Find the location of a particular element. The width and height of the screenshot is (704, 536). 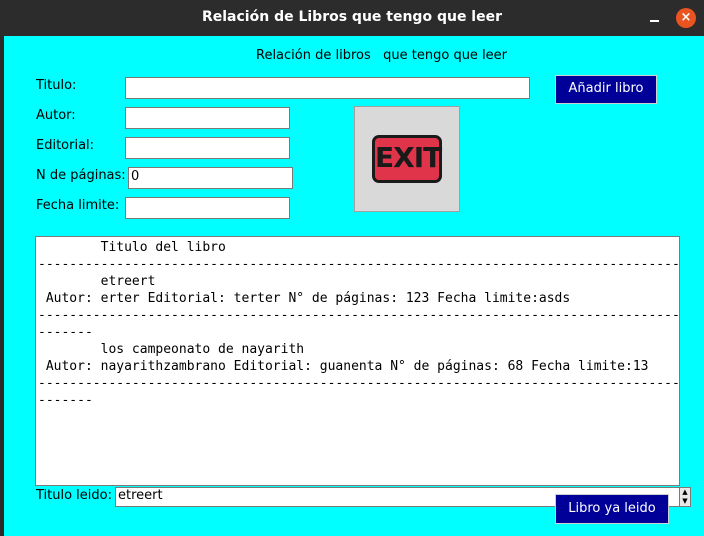

editorial-input is located at coordinates (207, 148).